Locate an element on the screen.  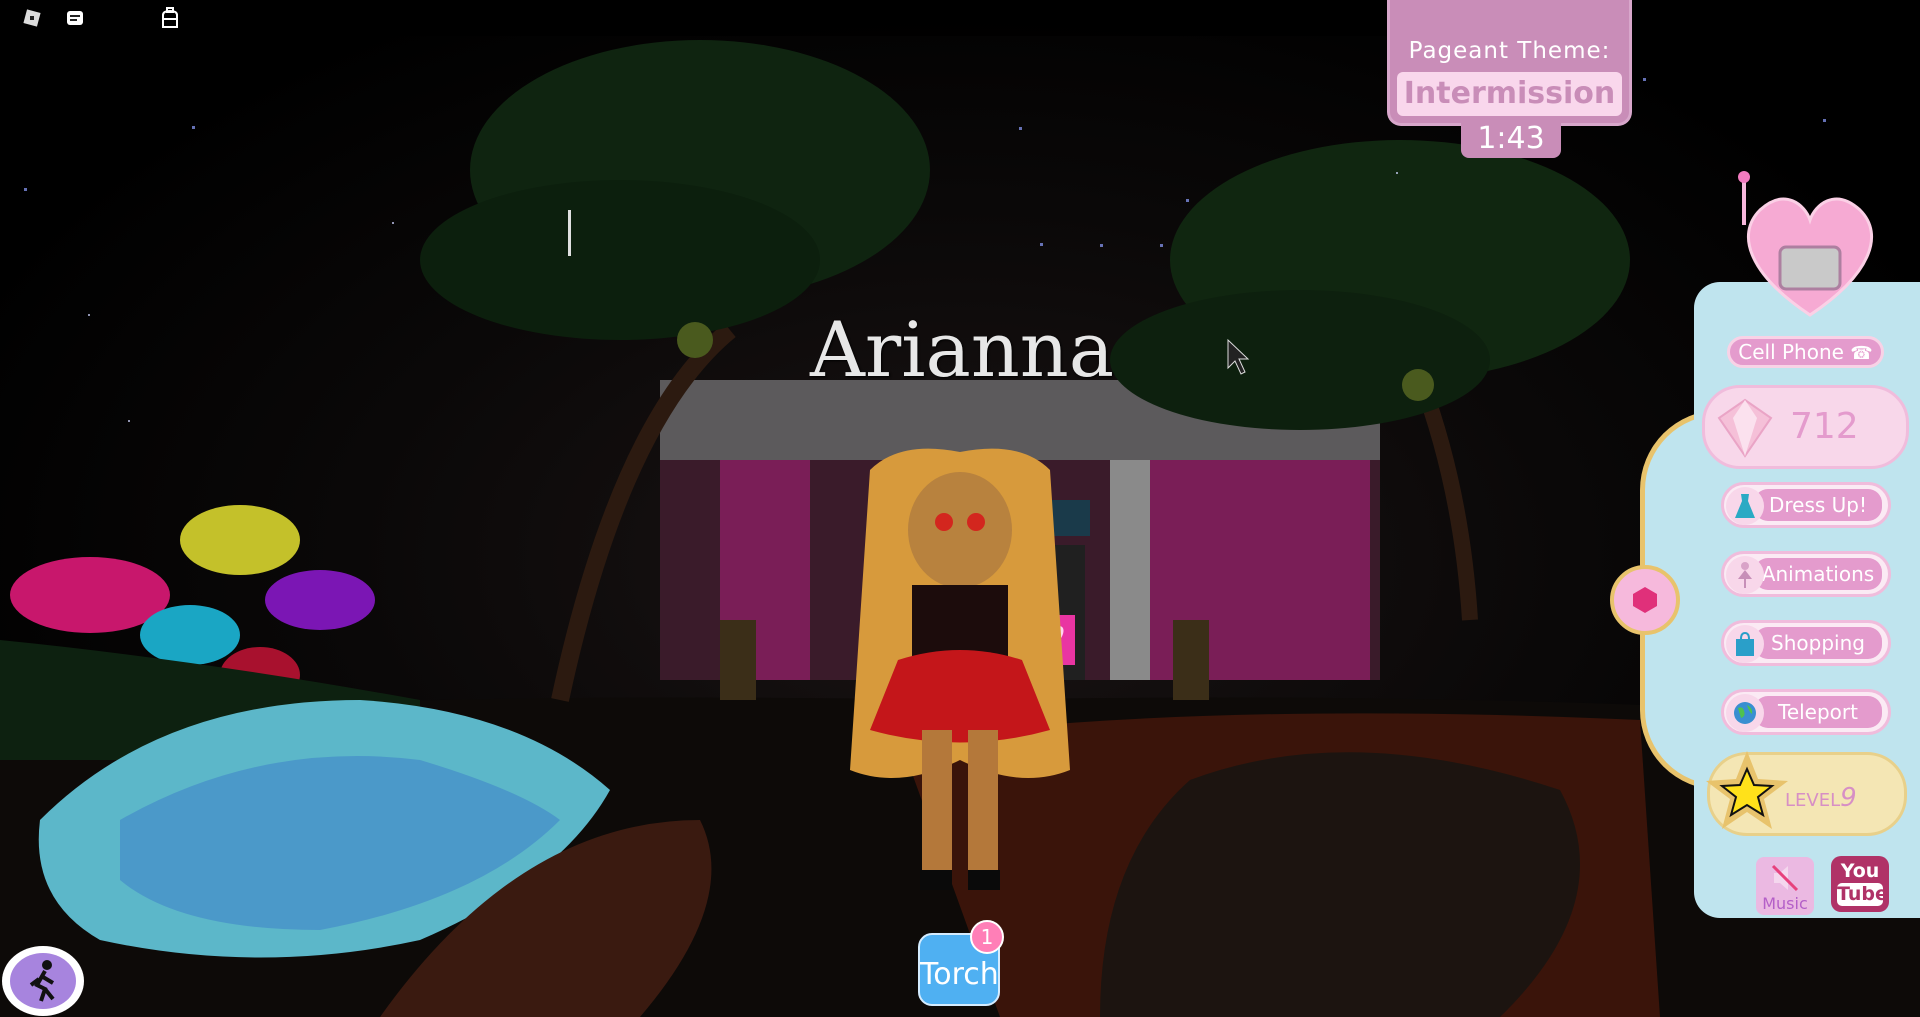
dress-up-button: Dress Up! is located at coordinates (1806, 505).